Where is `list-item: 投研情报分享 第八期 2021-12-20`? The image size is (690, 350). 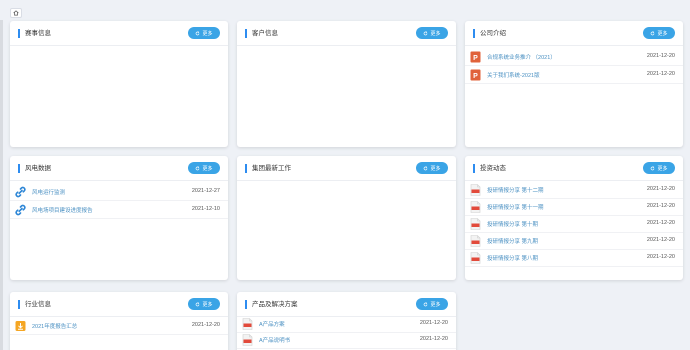
list-item: 投研情报分享 第八期 2021-12-20 is located at coordinates (574, 258).